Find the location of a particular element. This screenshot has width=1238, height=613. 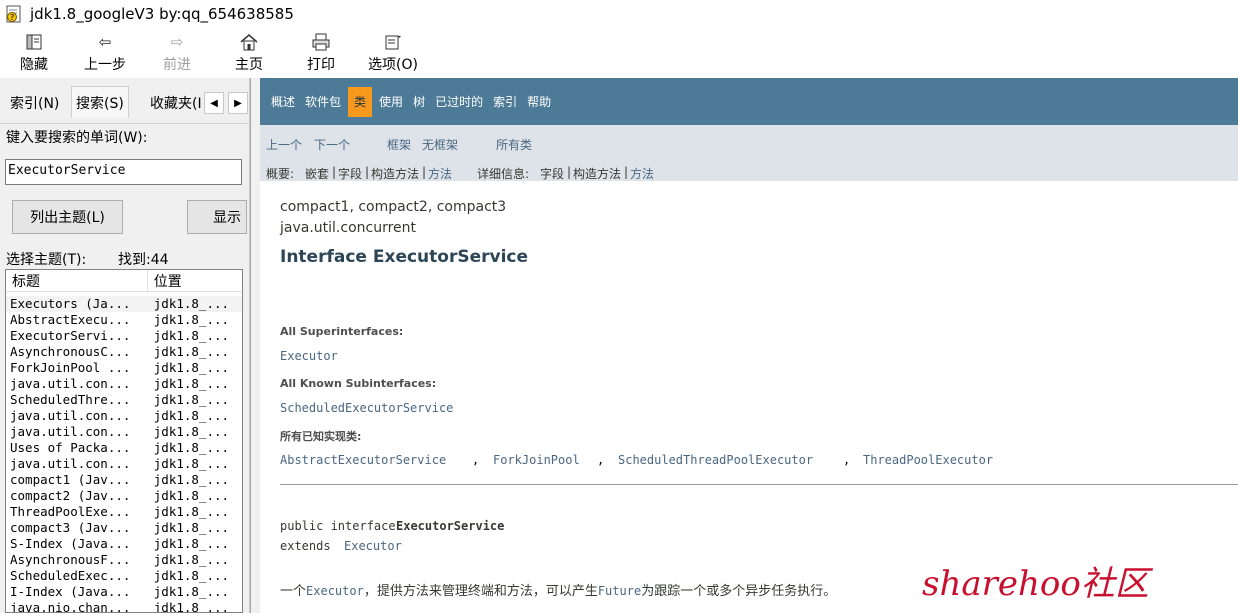

back-arrow-icon: ⇦ is located at coordinates (105, 42).